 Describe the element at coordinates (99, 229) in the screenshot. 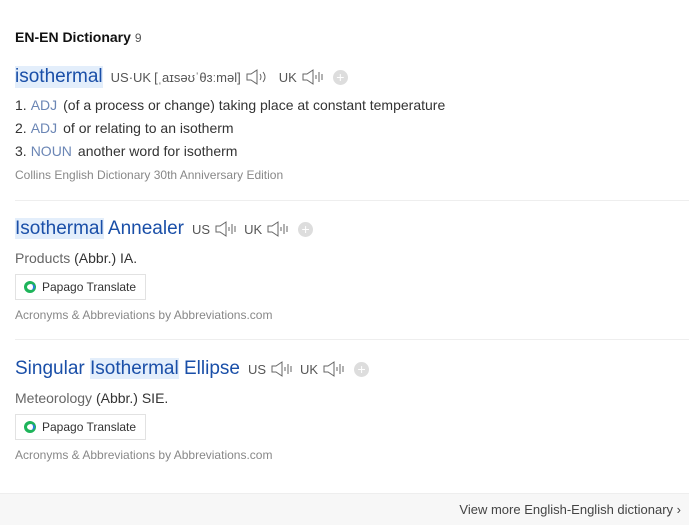

I see `entry-word: Isothermal Annealer` at that location.